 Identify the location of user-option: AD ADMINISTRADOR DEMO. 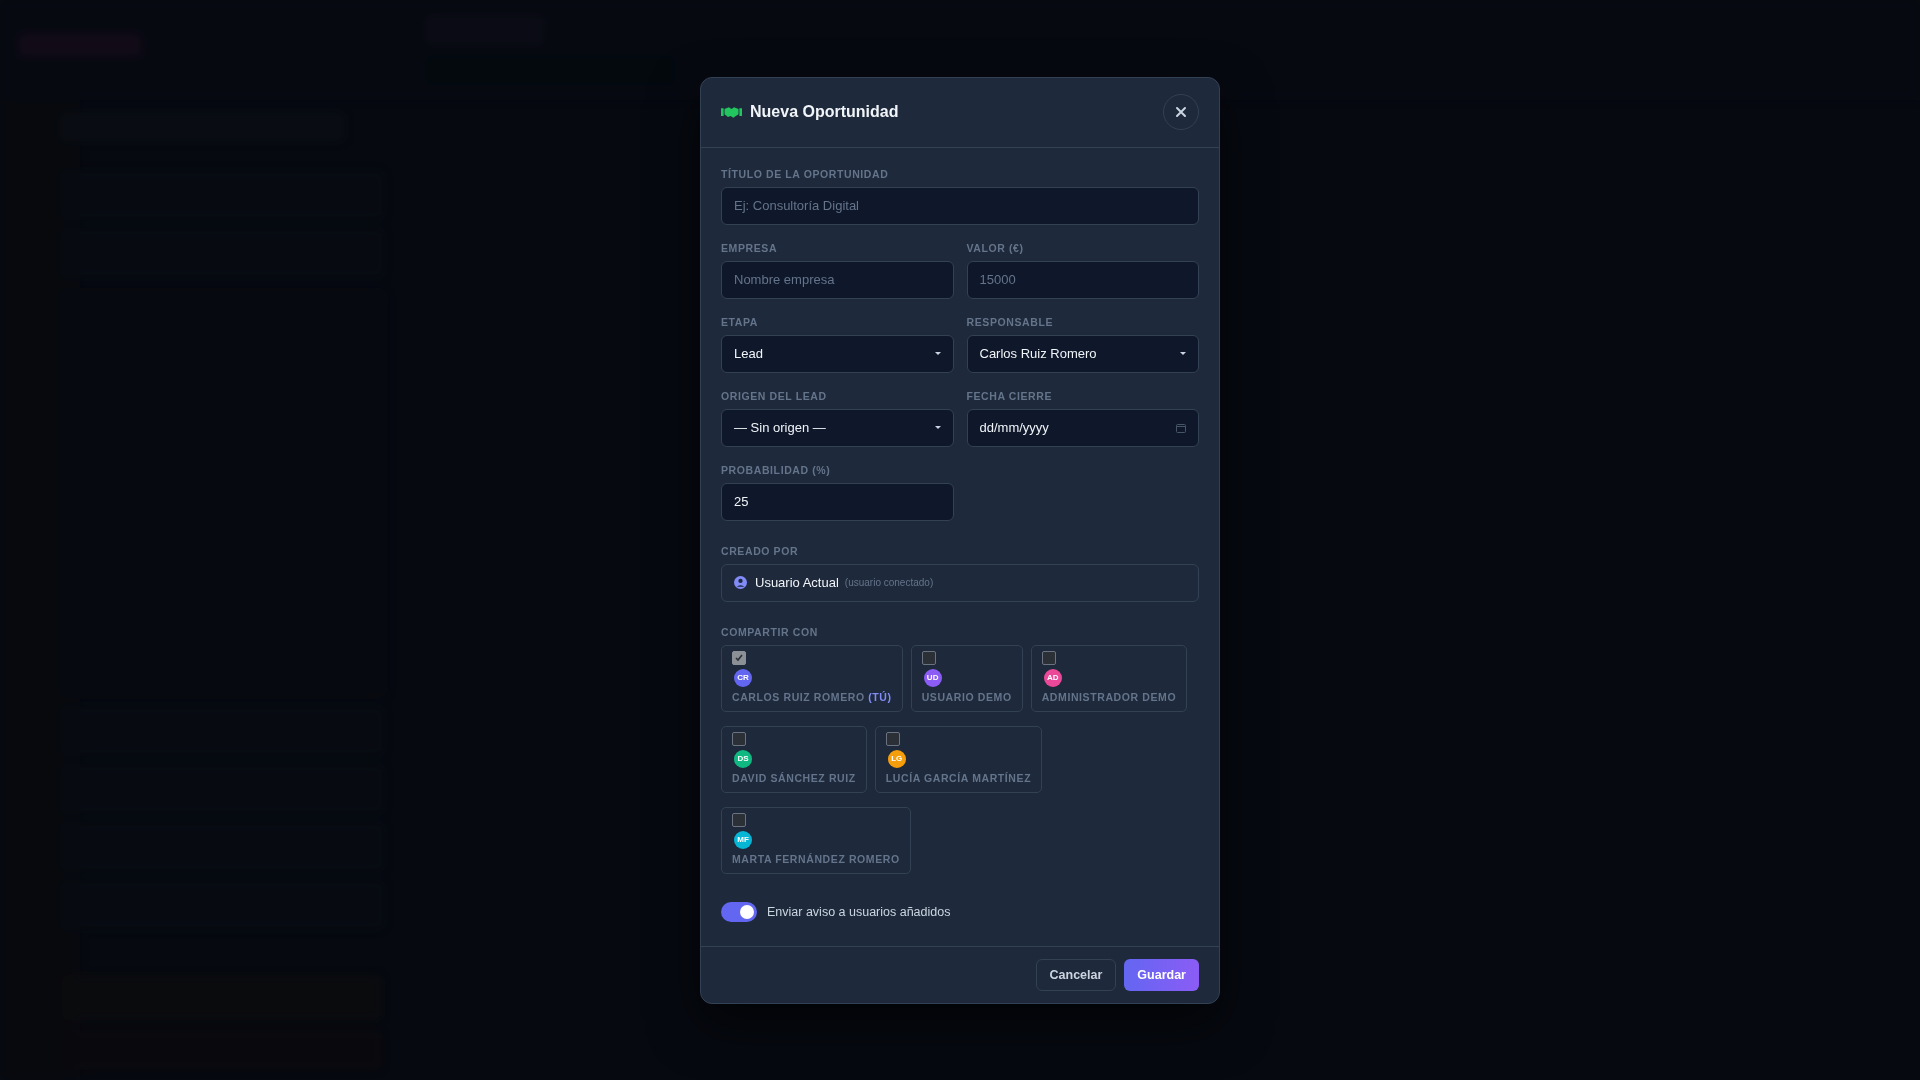
(1109, 678).